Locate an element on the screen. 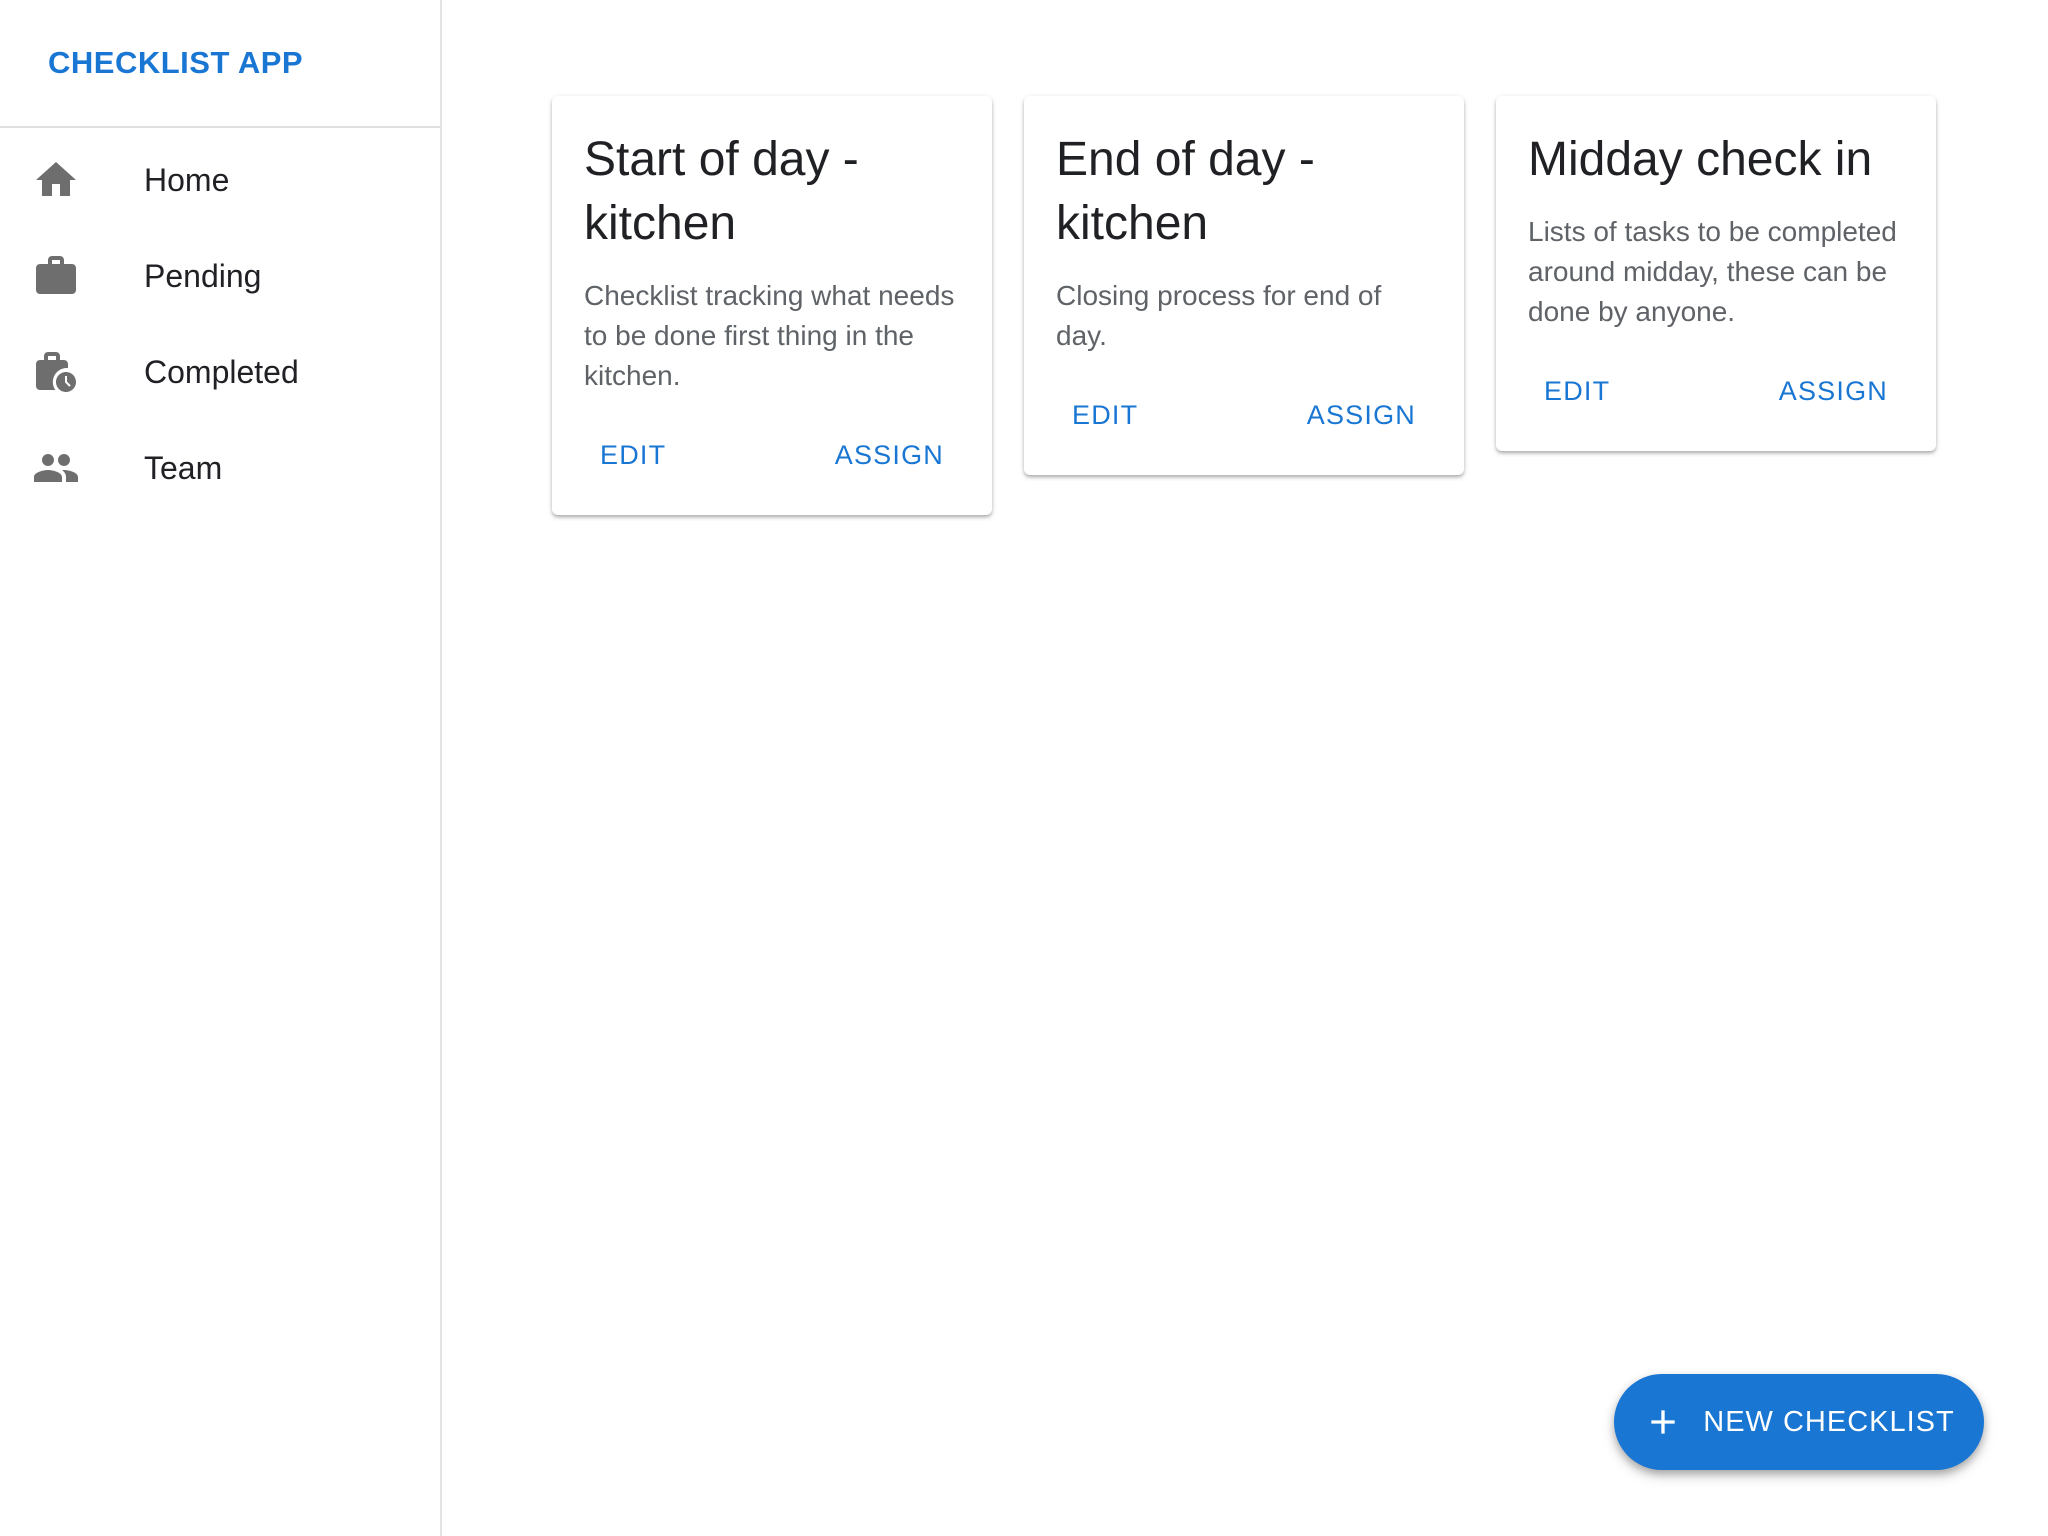 The height and width of the screenshot is (1536, 2048). sidebar-nav: Home Pending Completed Team is located at coordinates (220, 322).